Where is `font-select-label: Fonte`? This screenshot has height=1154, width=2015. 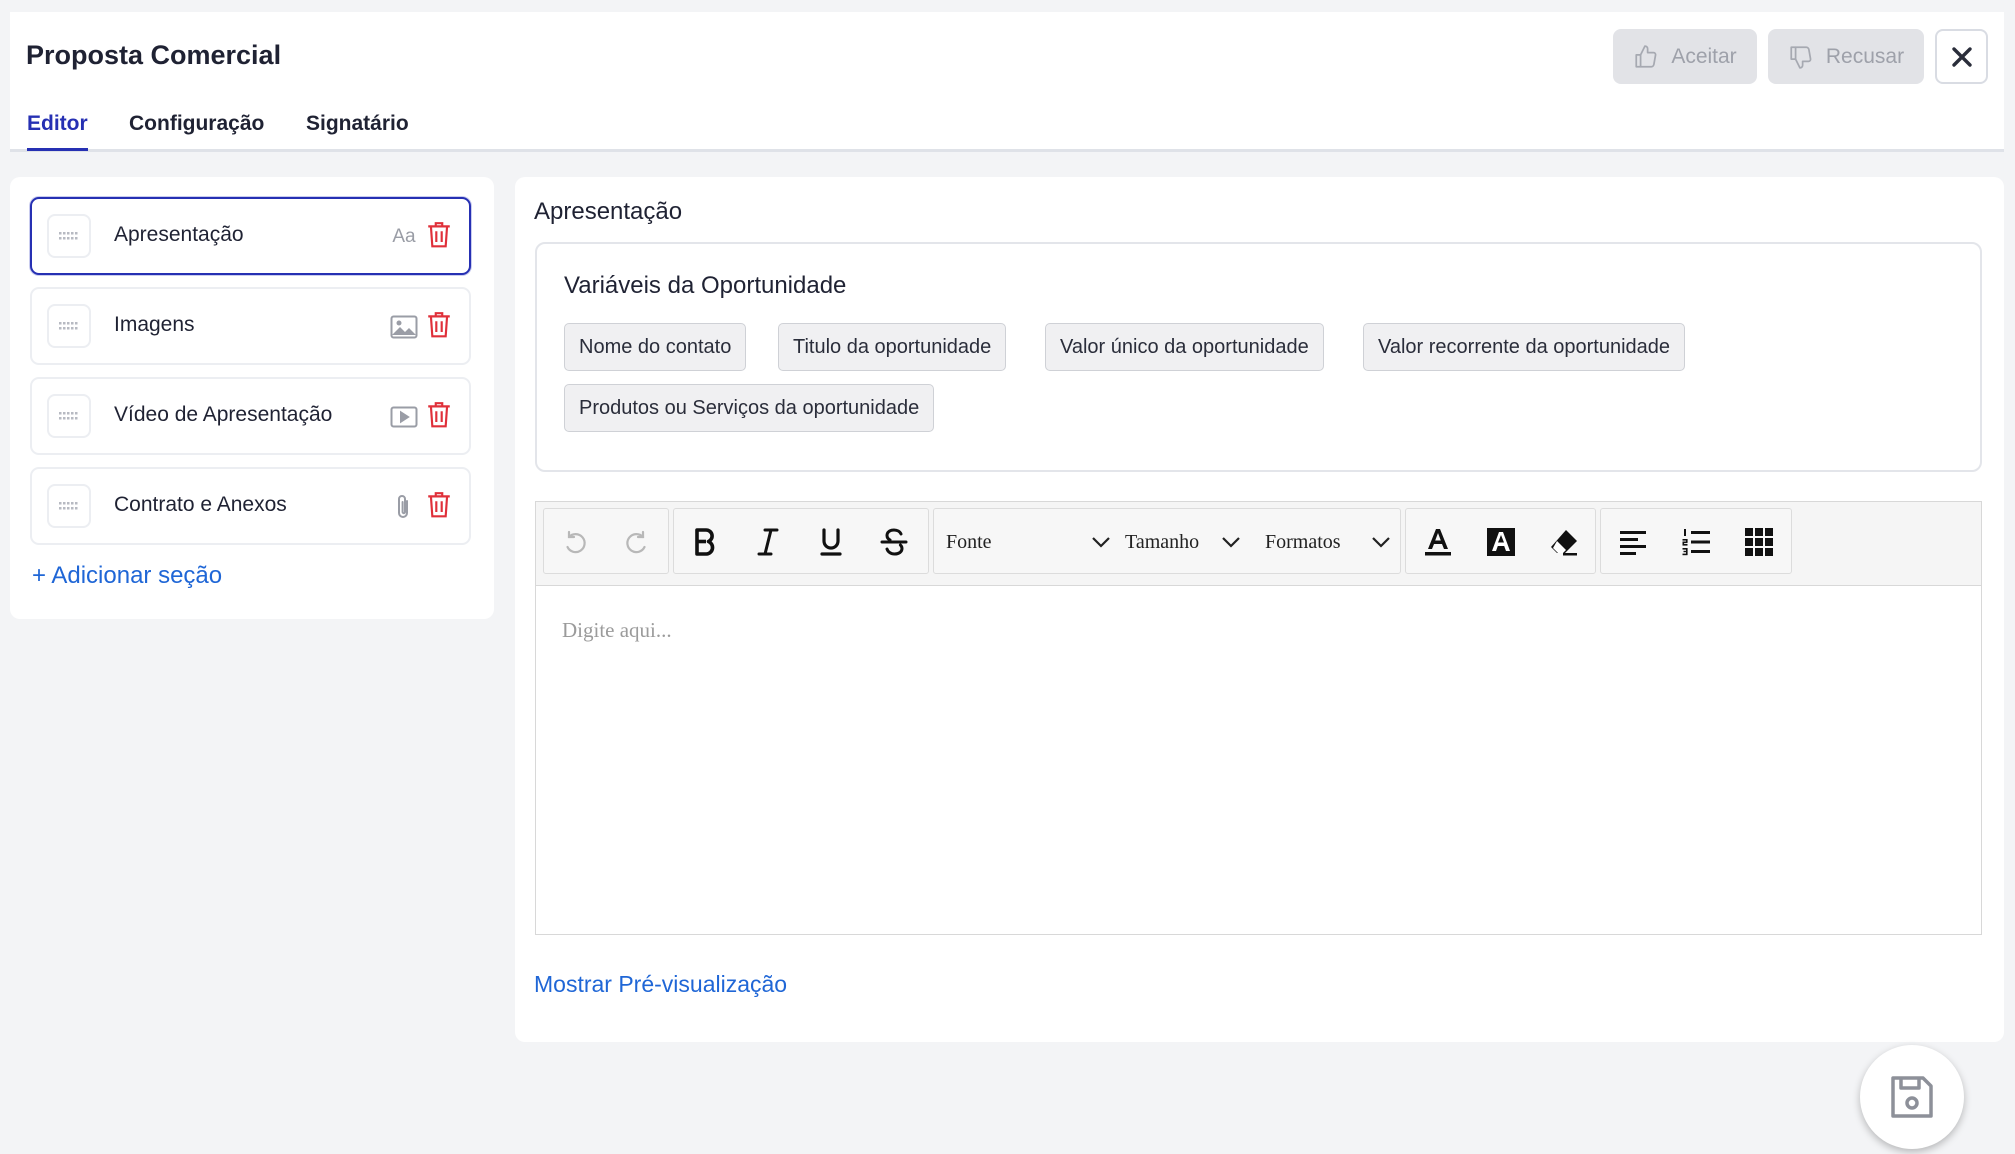
font-select-label: Fonte is located at coordinates (969, 541).